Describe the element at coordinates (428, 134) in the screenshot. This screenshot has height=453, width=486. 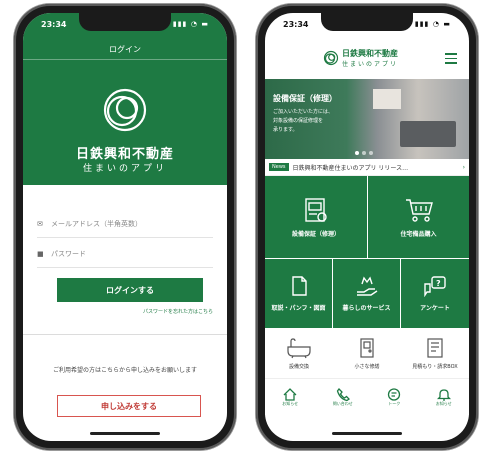
I see `kitchen-stove-graphic` at that location.